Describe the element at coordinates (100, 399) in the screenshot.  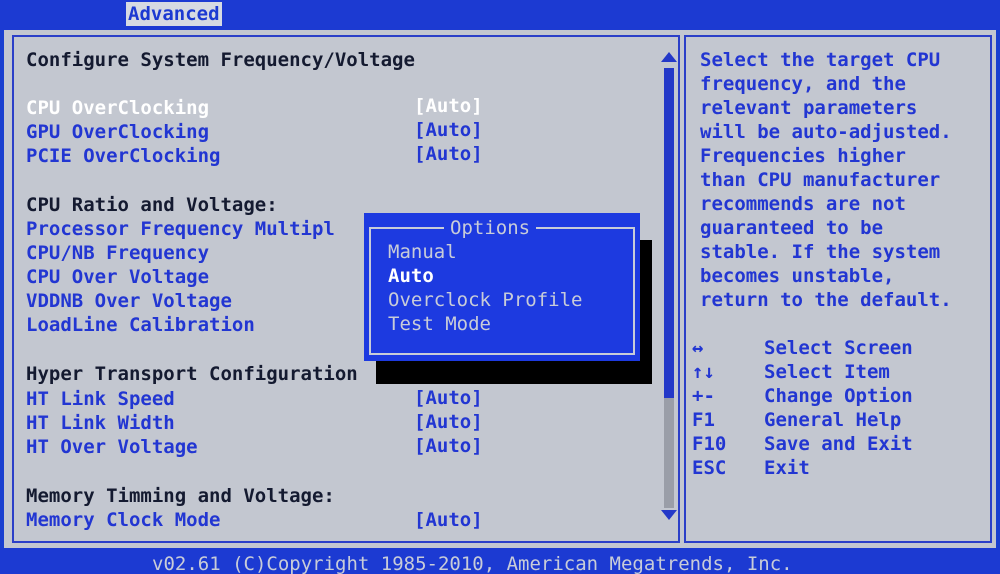
I see `ht-link-speed-item: HT Link Speed` at that location.